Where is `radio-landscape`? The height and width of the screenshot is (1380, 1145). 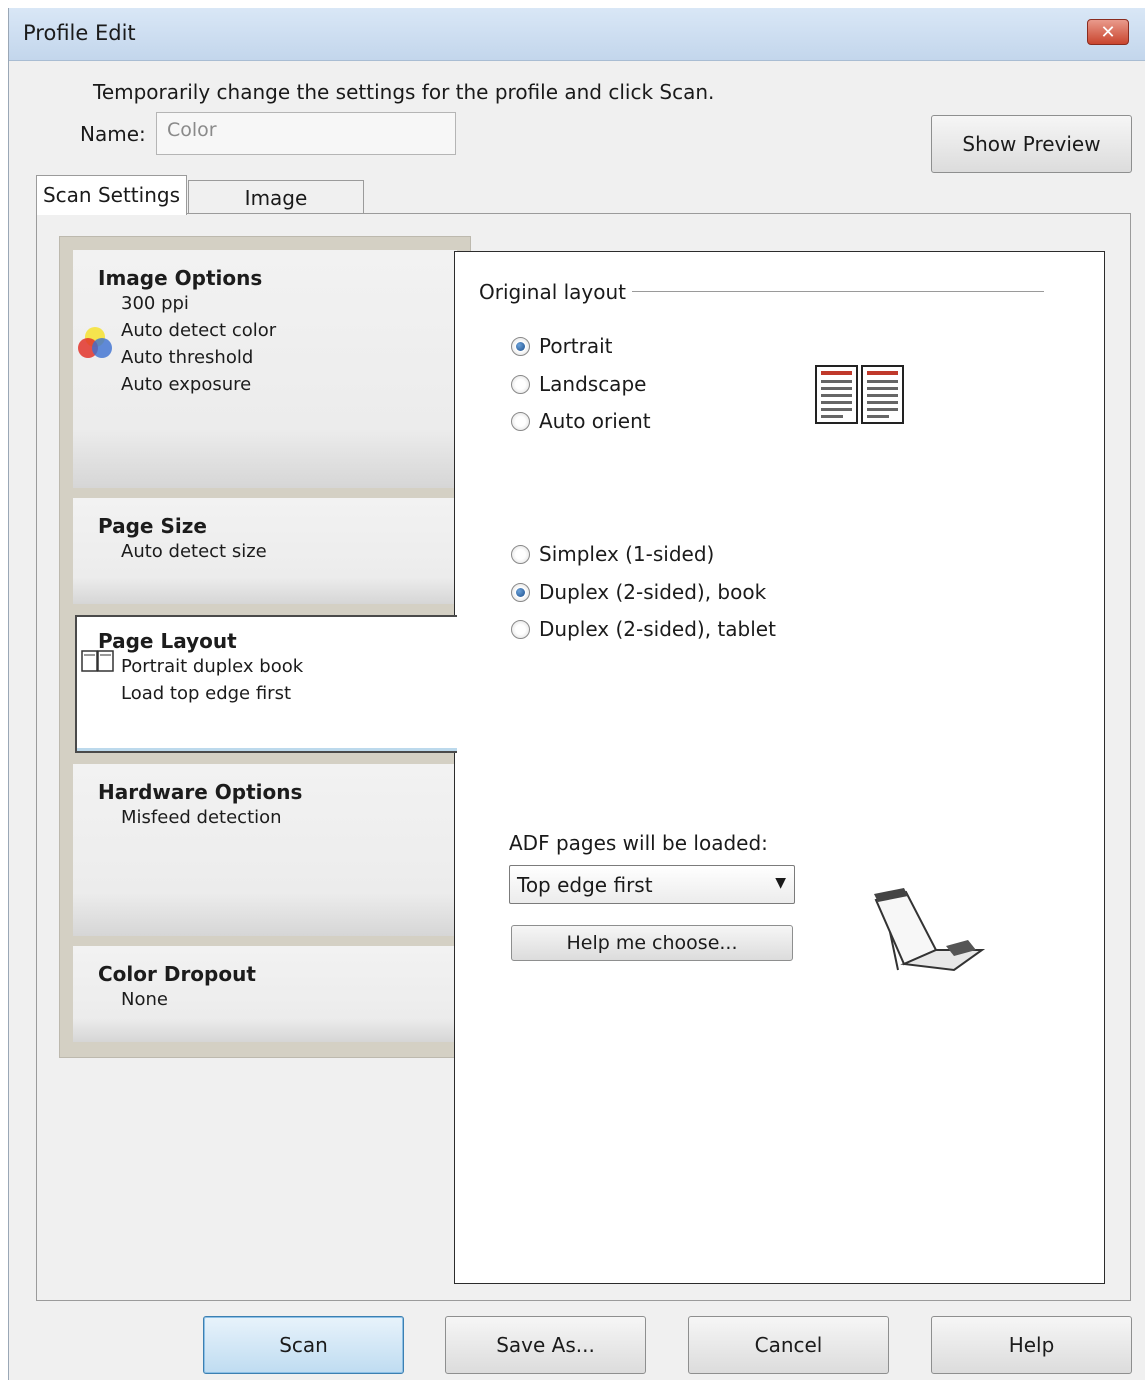
radio-landscape is located at coordinates (520, 384).